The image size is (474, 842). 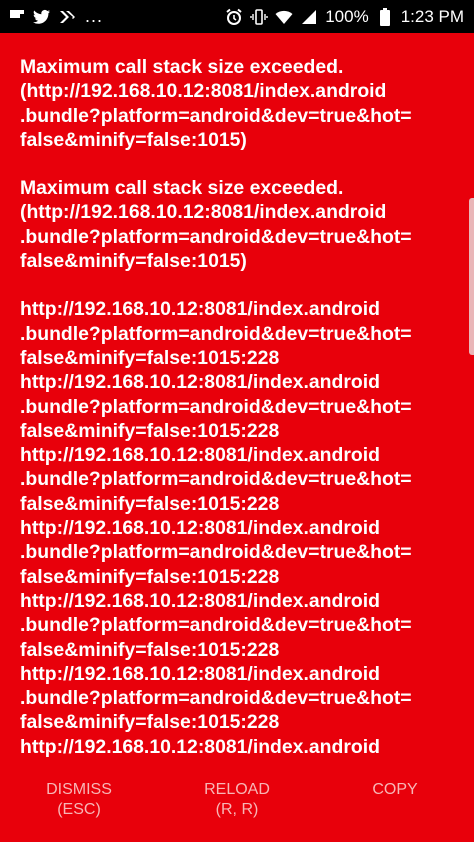 What do you see at coordinates (309, 17) in the screenshot?
I see `signal-icon` at bounding box center [309, 17].